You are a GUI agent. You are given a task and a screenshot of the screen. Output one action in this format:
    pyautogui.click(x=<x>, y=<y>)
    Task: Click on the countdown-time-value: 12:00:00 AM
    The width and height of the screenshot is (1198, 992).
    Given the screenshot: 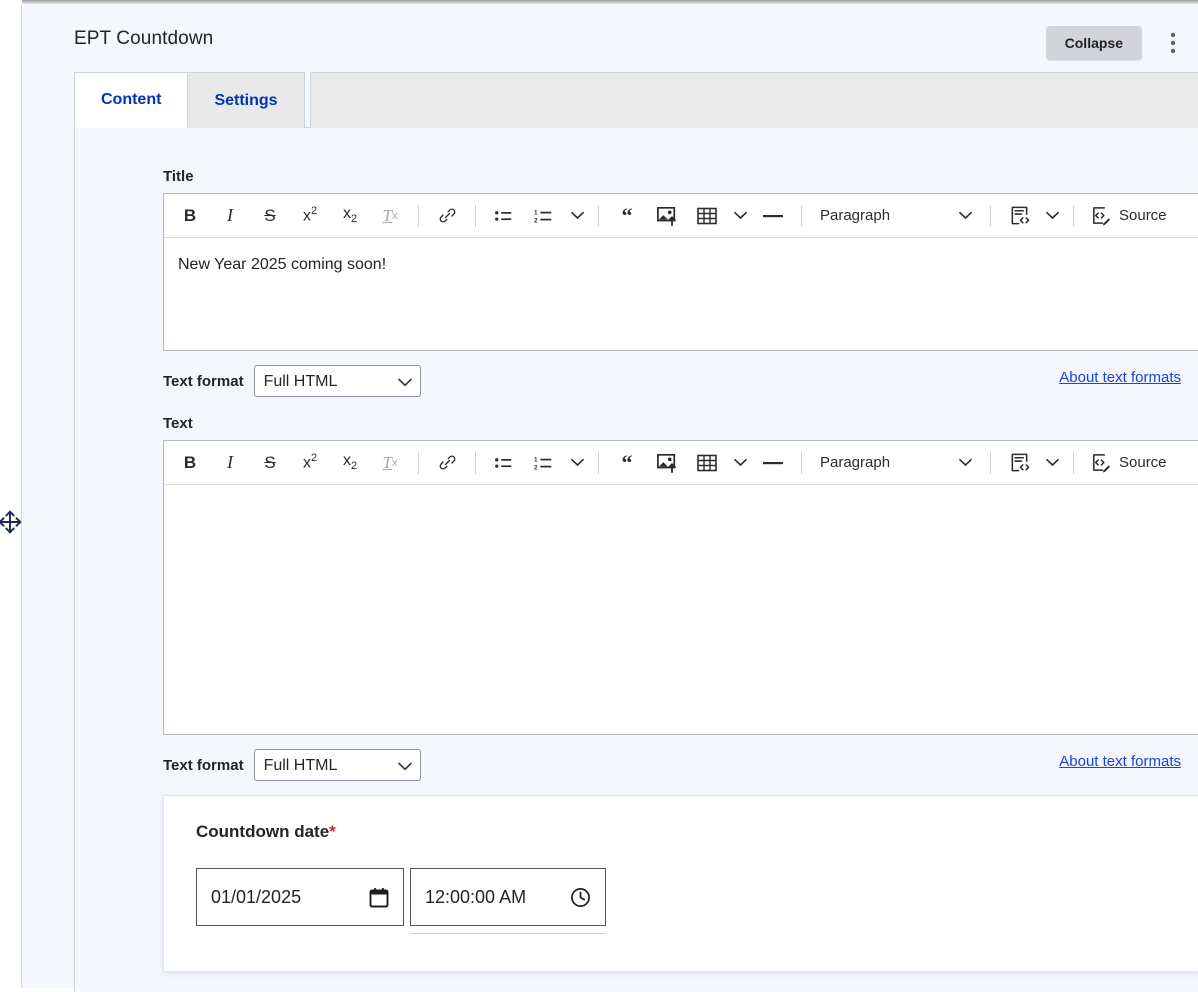 What is the action you would take?
    pyautogui.click(x=476, y=896)
    